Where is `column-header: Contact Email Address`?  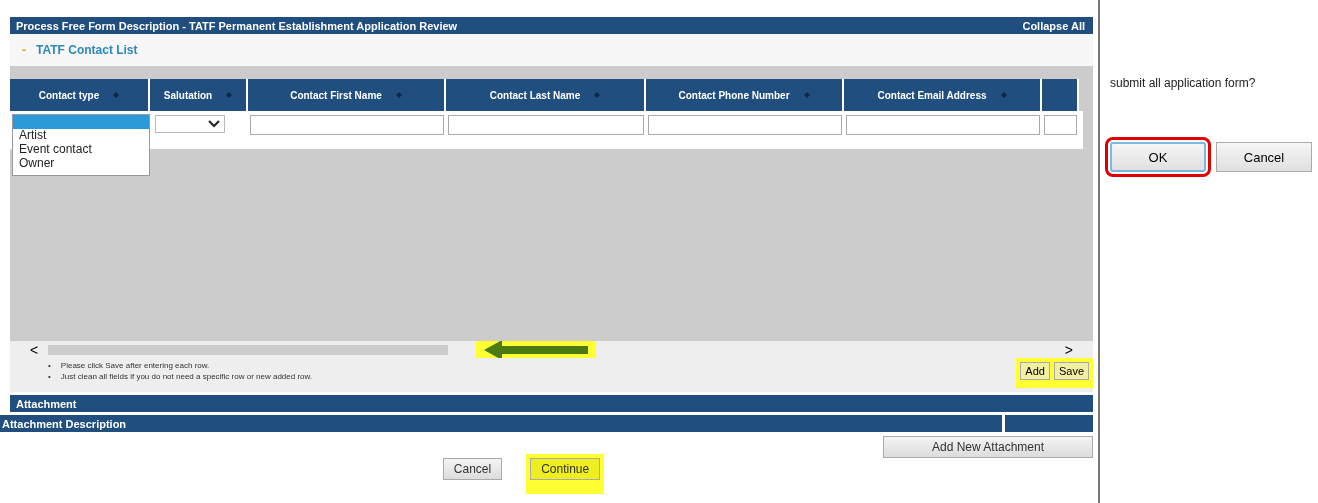
column-header: Contact Email Address is located at coordinates (943, 95).